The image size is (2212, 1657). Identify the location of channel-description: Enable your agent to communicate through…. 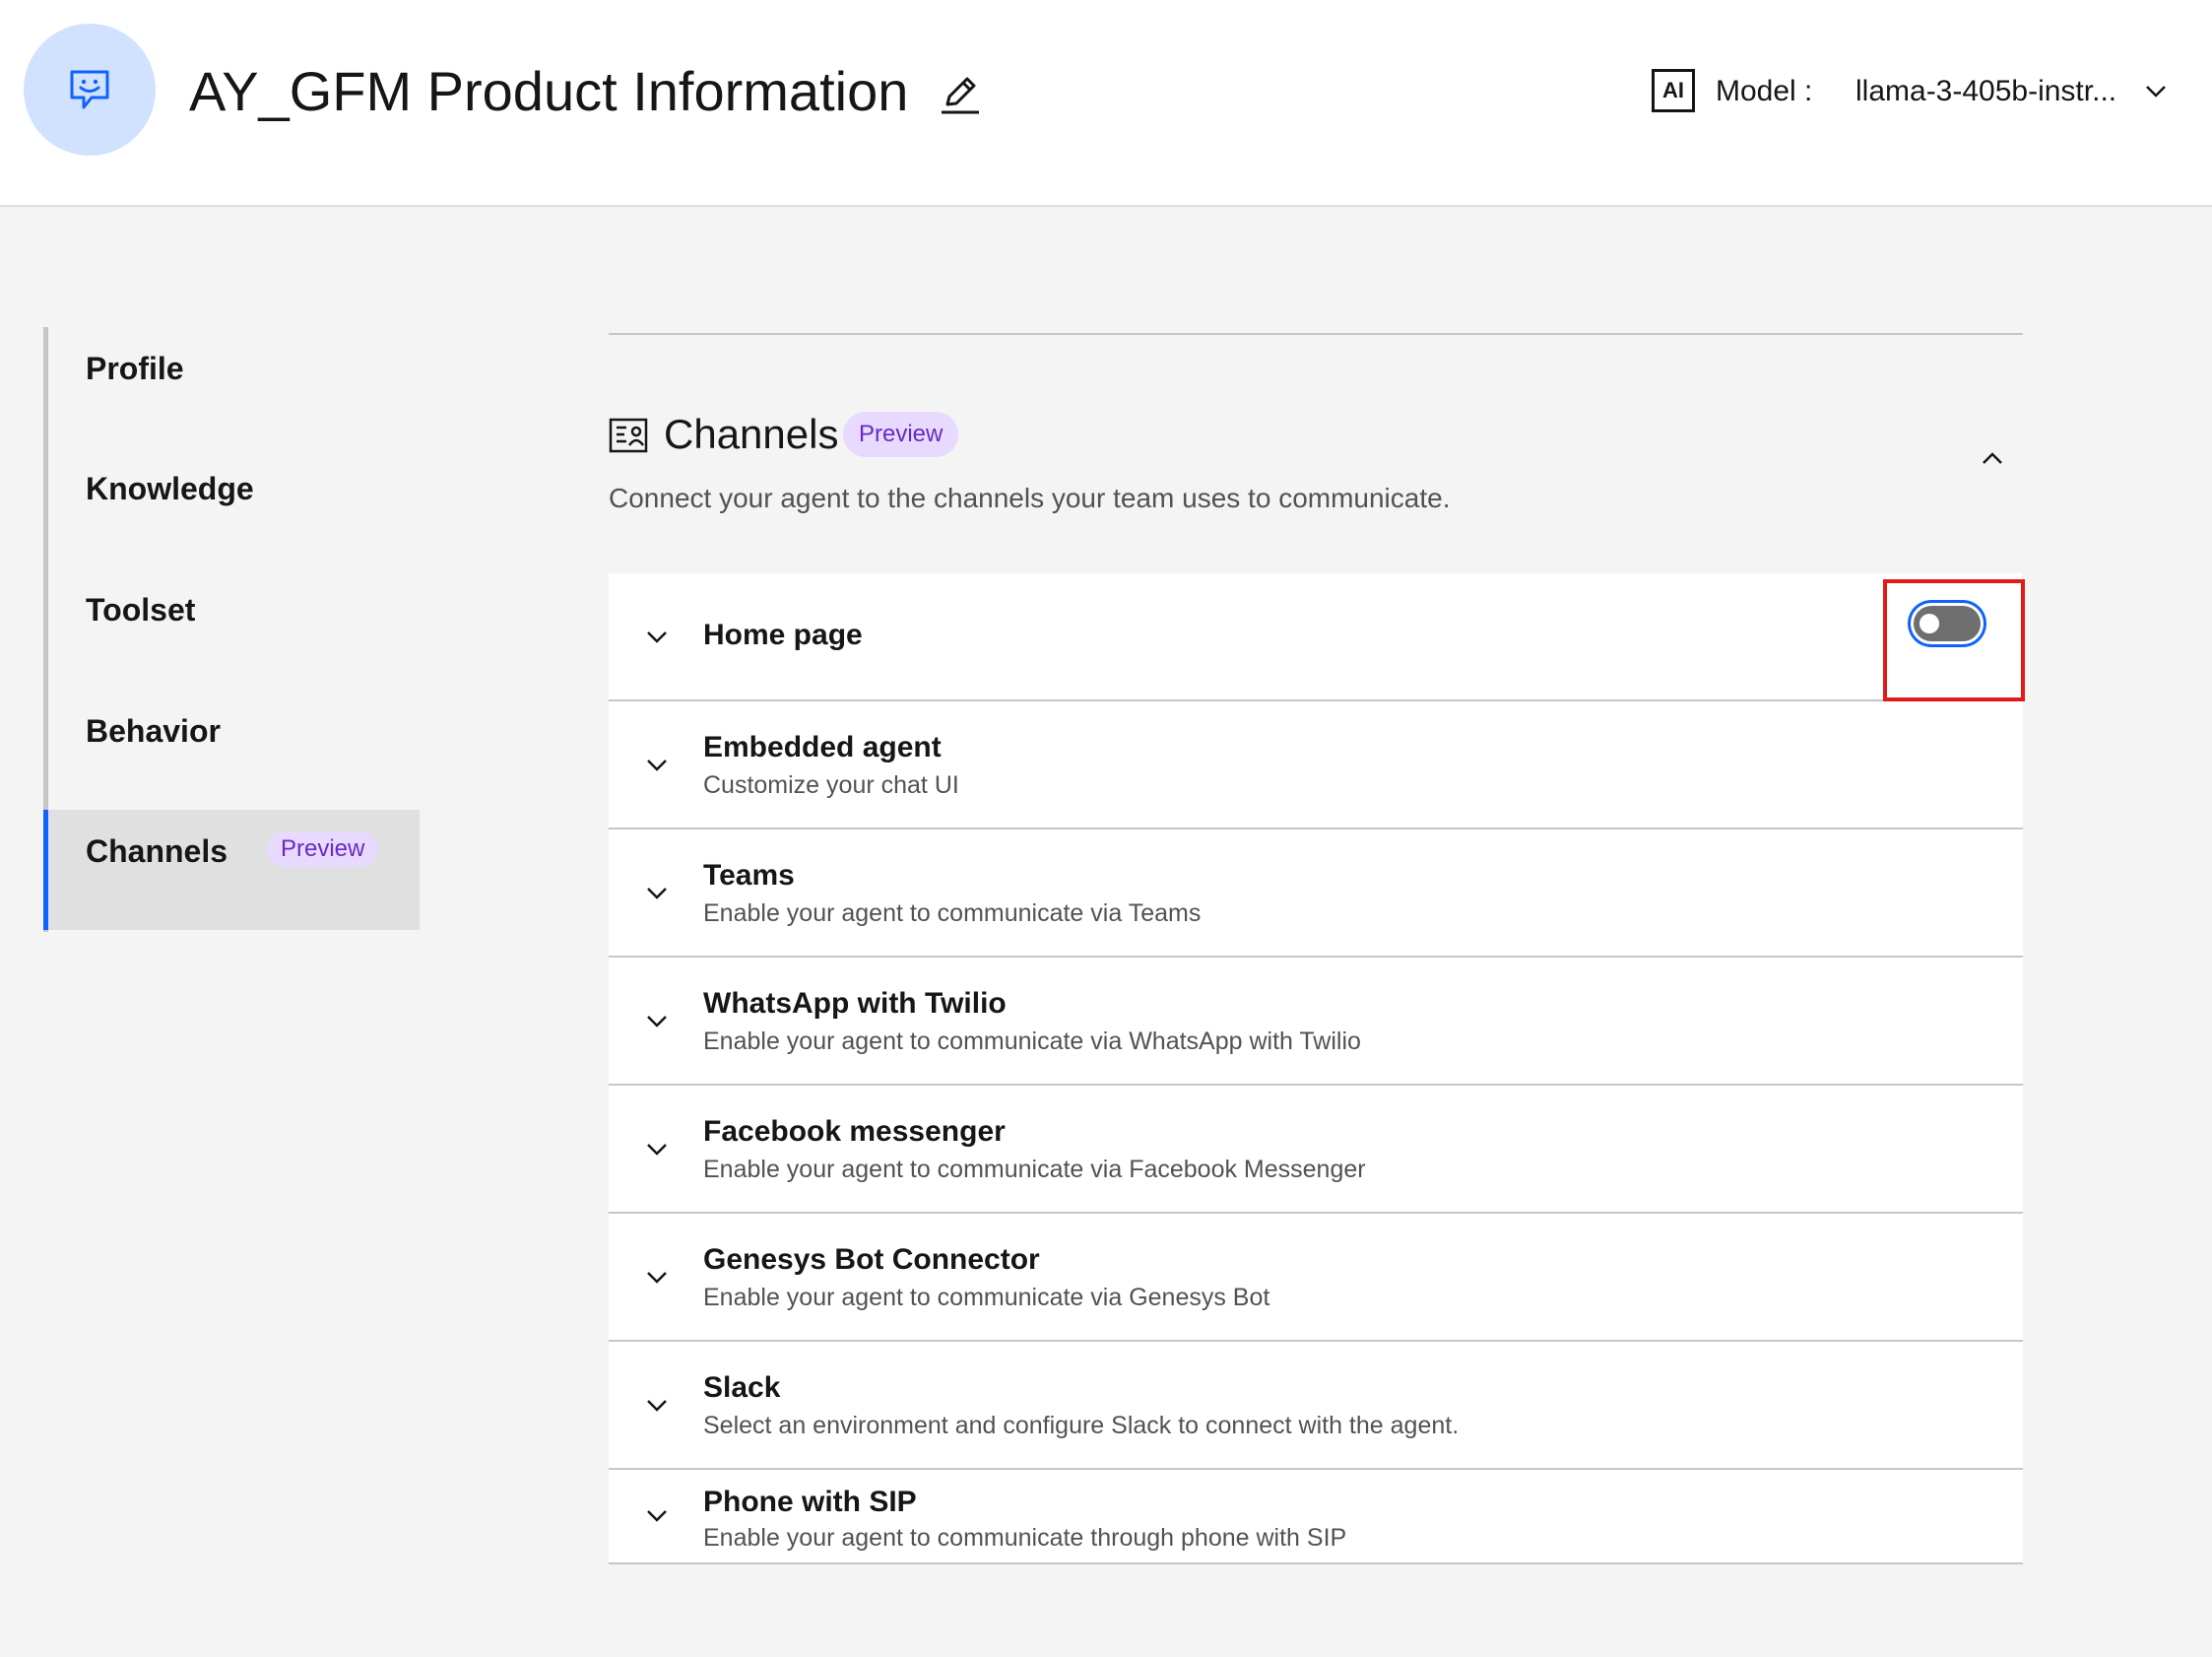
(1025, 1538).